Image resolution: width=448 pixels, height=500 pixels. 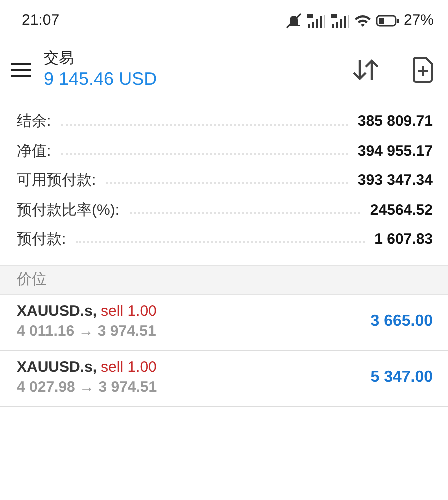 I want to click on summary-value: 393 347.34, so click(x=395, y=181).